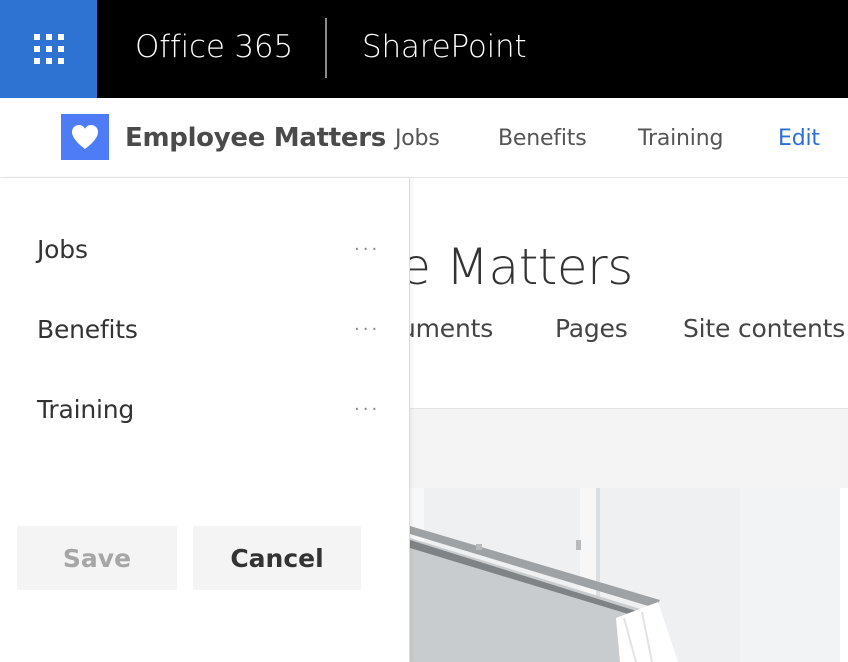 This screenshot has width=848, height=662. I want to click on topnav-item-benefits: Benefits, so click(542, 139).